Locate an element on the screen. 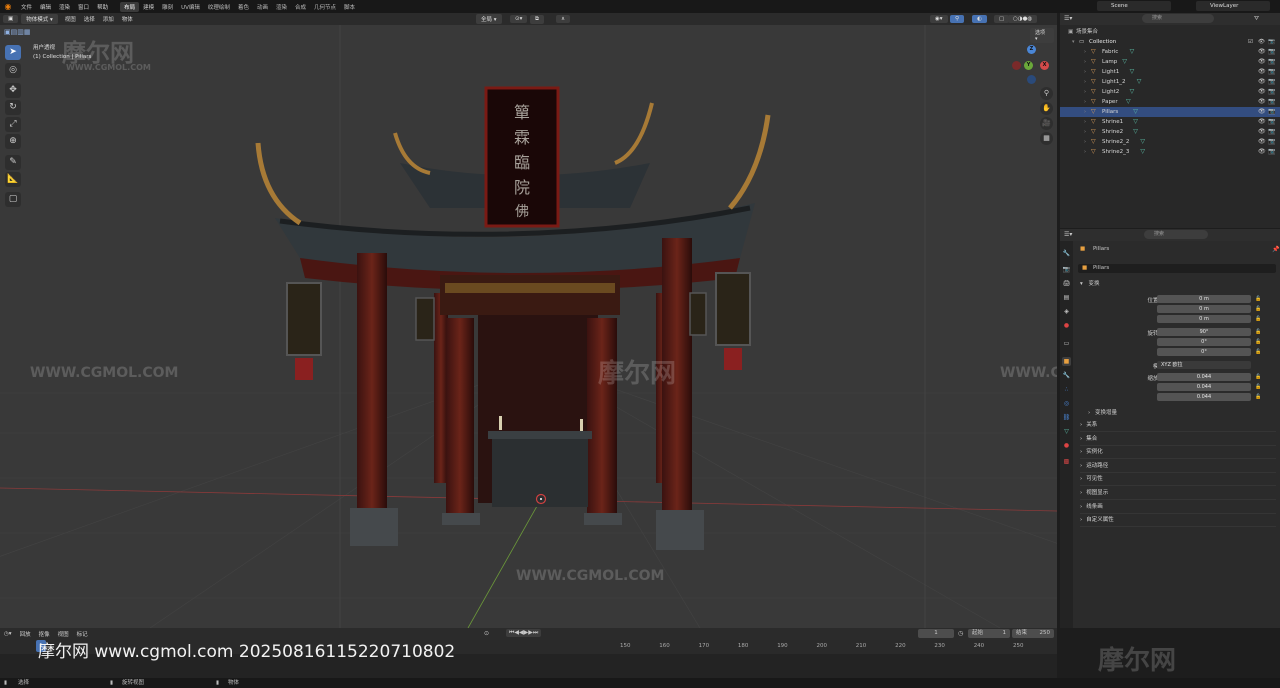 This screenshot has width=1280, height=688. collection-eye-icon: 👁 is located at coordinates (1261, 42).